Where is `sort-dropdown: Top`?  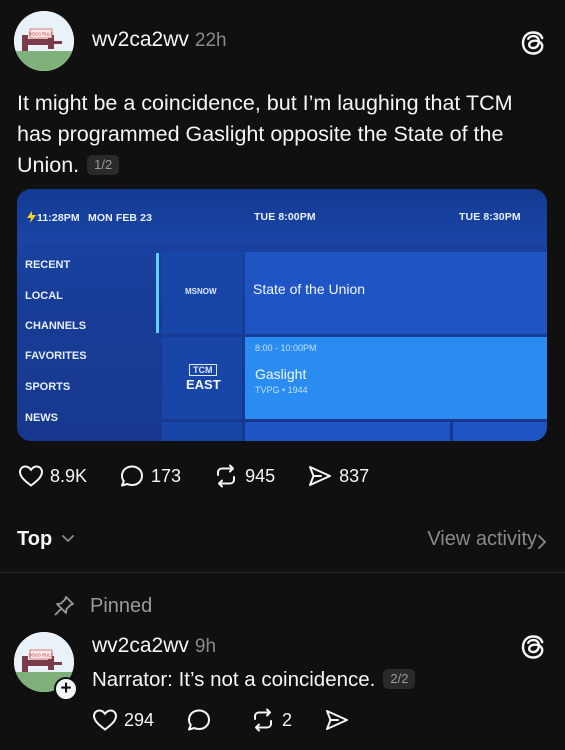 sort-dropdown: Top is located at coordinates (34, 539).